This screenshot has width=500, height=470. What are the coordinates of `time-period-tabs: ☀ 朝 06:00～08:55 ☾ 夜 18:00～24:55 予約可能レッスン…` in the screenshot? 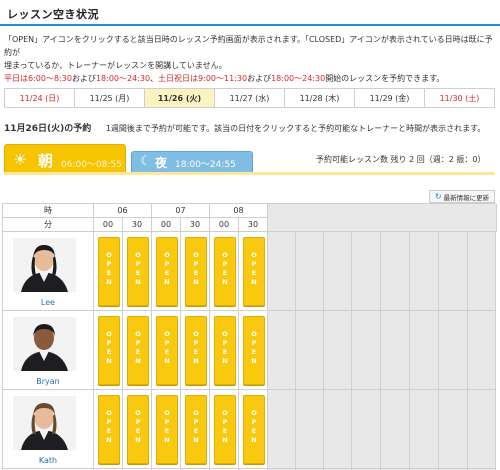 It's located at (249, 159).